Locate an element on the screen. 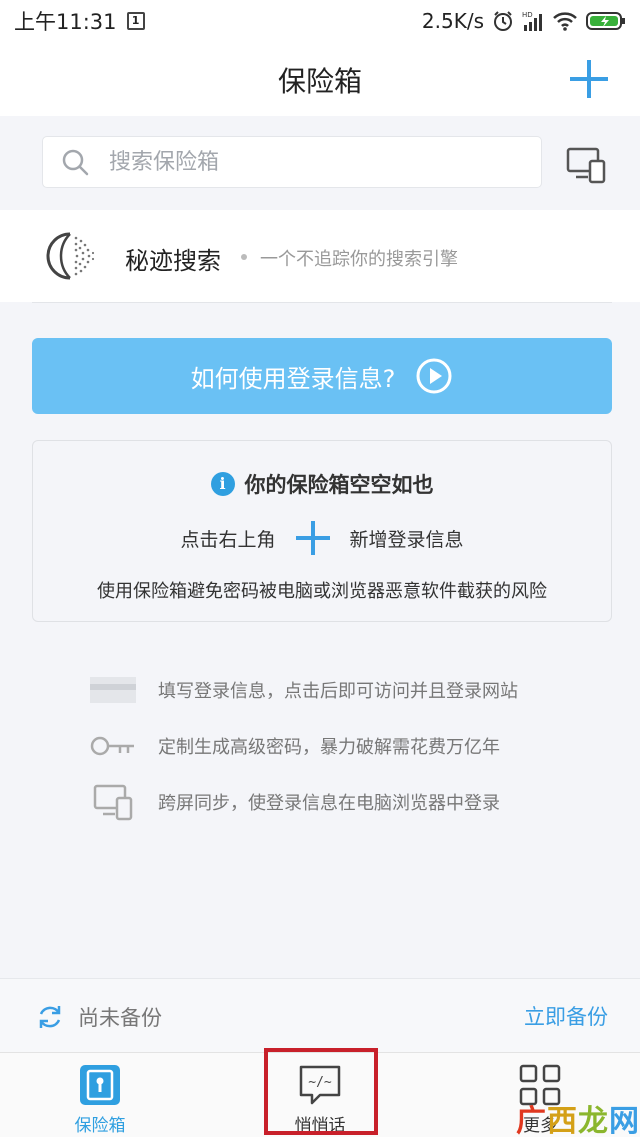 The width and height of the screenshot is (640, 1137). feature-item: 定制生成高级密码，暴力破解需花费万亿年 is located at coordinates (295, 746).